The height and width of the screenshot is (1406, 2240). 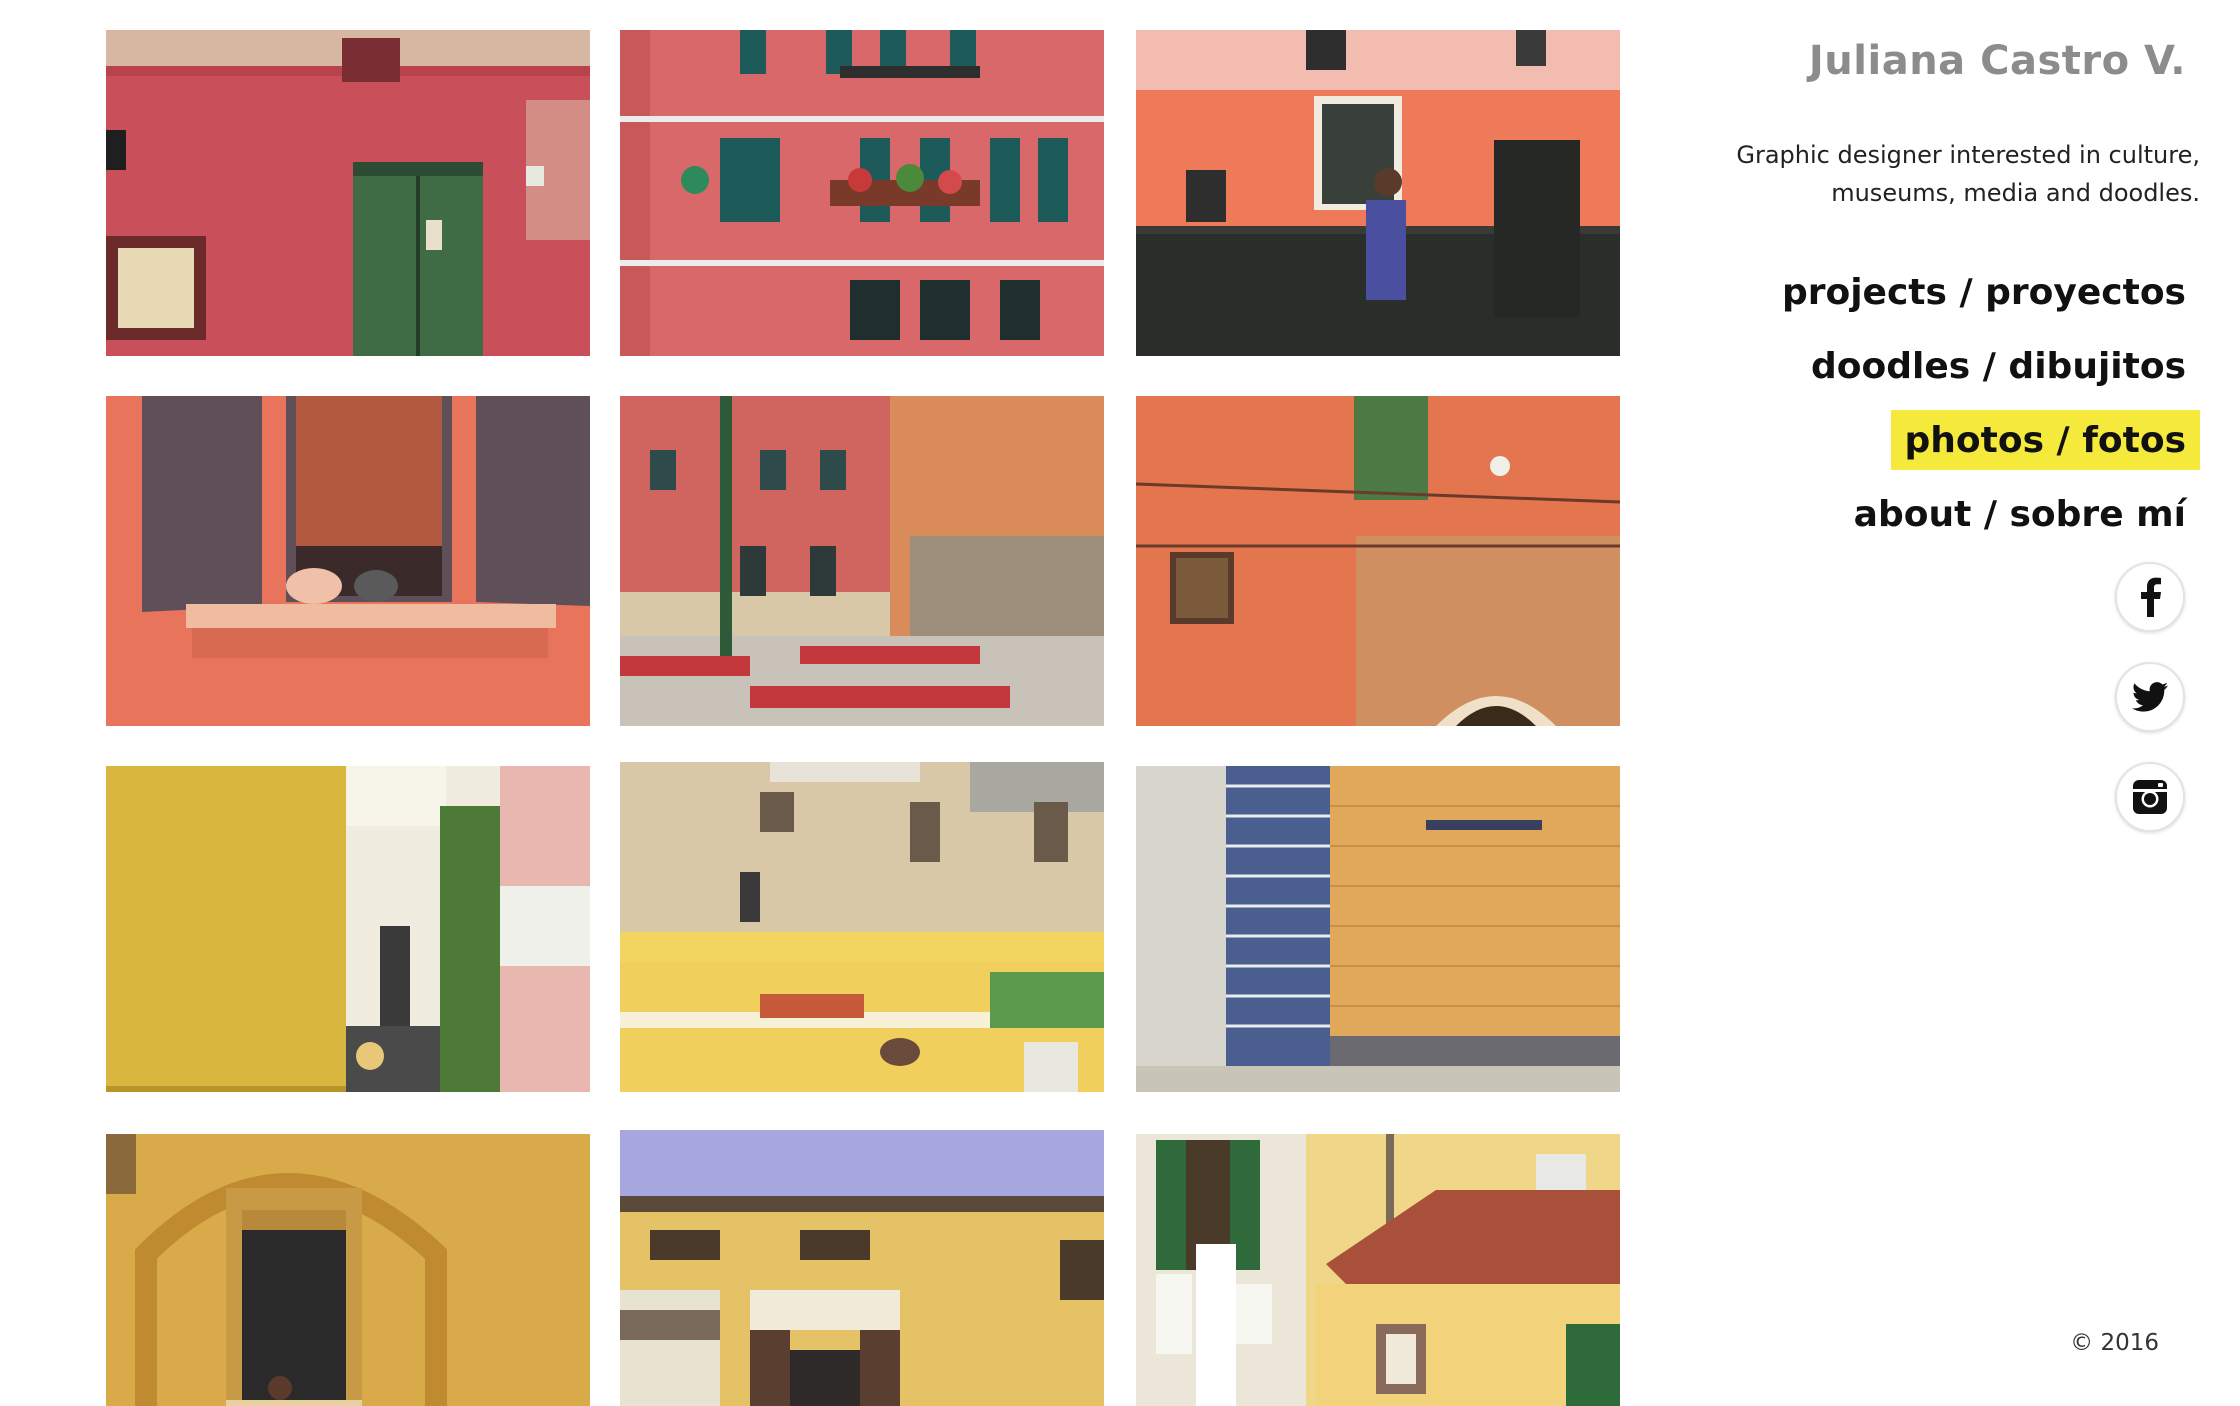 What do you see at coordinates (1378, 929) in the screenshot?
I see `photo-tiles-glass-facade` at bounding box center [1378, 929].